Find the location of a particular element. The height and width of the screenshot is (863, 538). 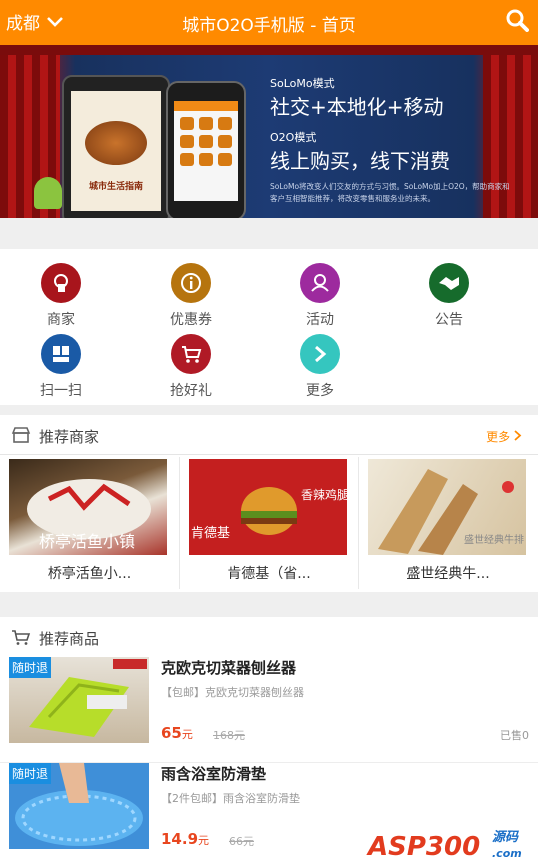

product-name: 克欧克切菜器刨丝器 is located at coordinates (229, 668).